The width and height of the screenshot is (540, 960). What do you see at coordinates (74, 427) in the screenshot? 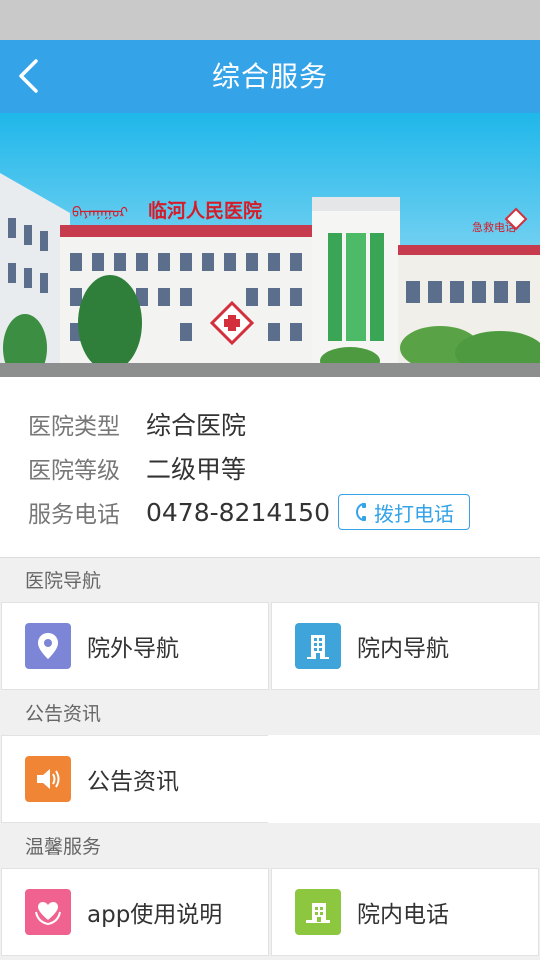
I see `hospital-type-label: 医院类型` at bounding box center [74, 427].